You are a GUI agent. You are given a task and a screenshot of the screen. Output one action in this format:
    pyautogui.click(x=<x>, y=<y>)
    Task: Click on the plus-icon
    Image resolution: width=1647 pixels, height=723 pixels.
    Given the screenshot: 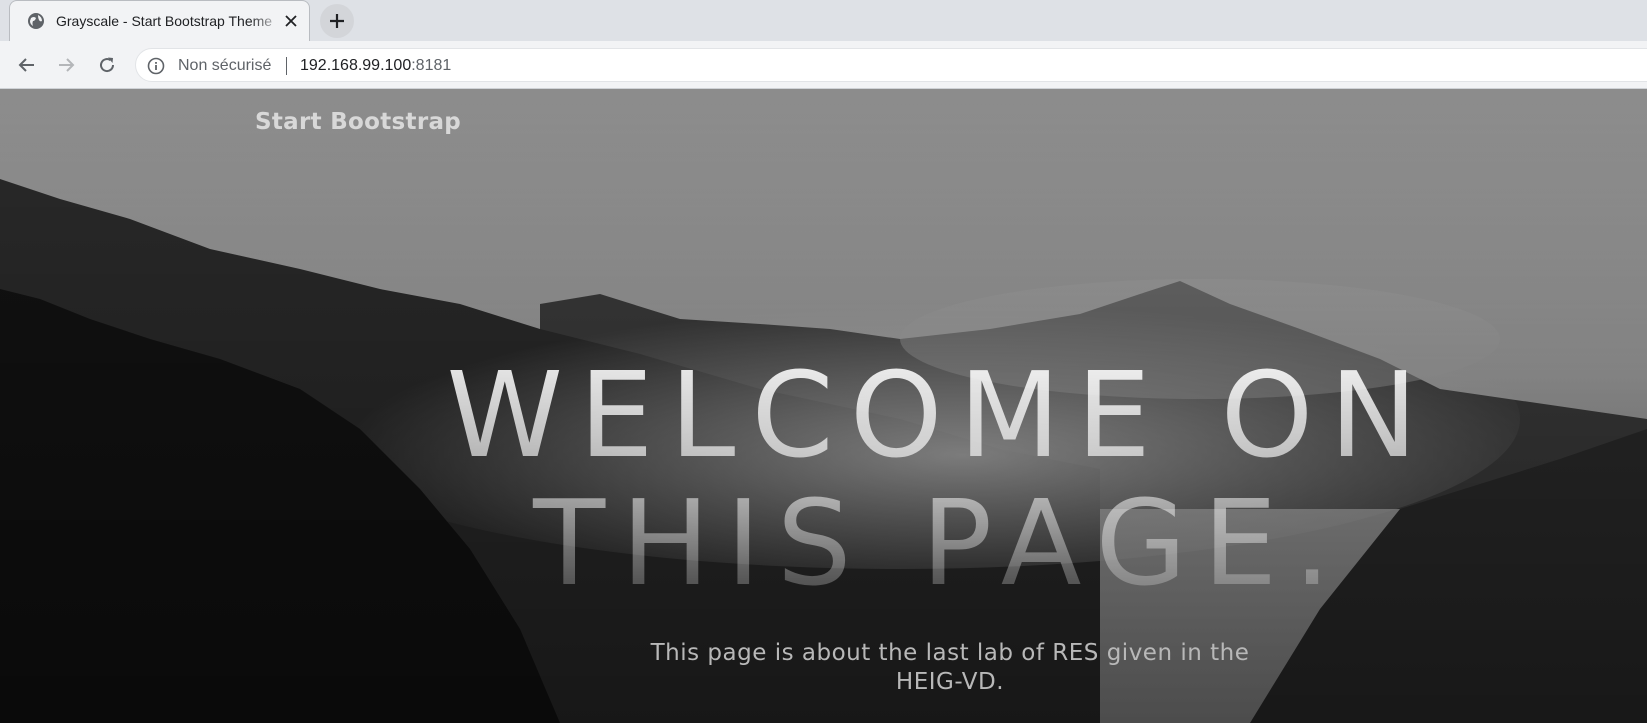 What is the action you would take?
    pyautogui.click(x=337, y=21)
    